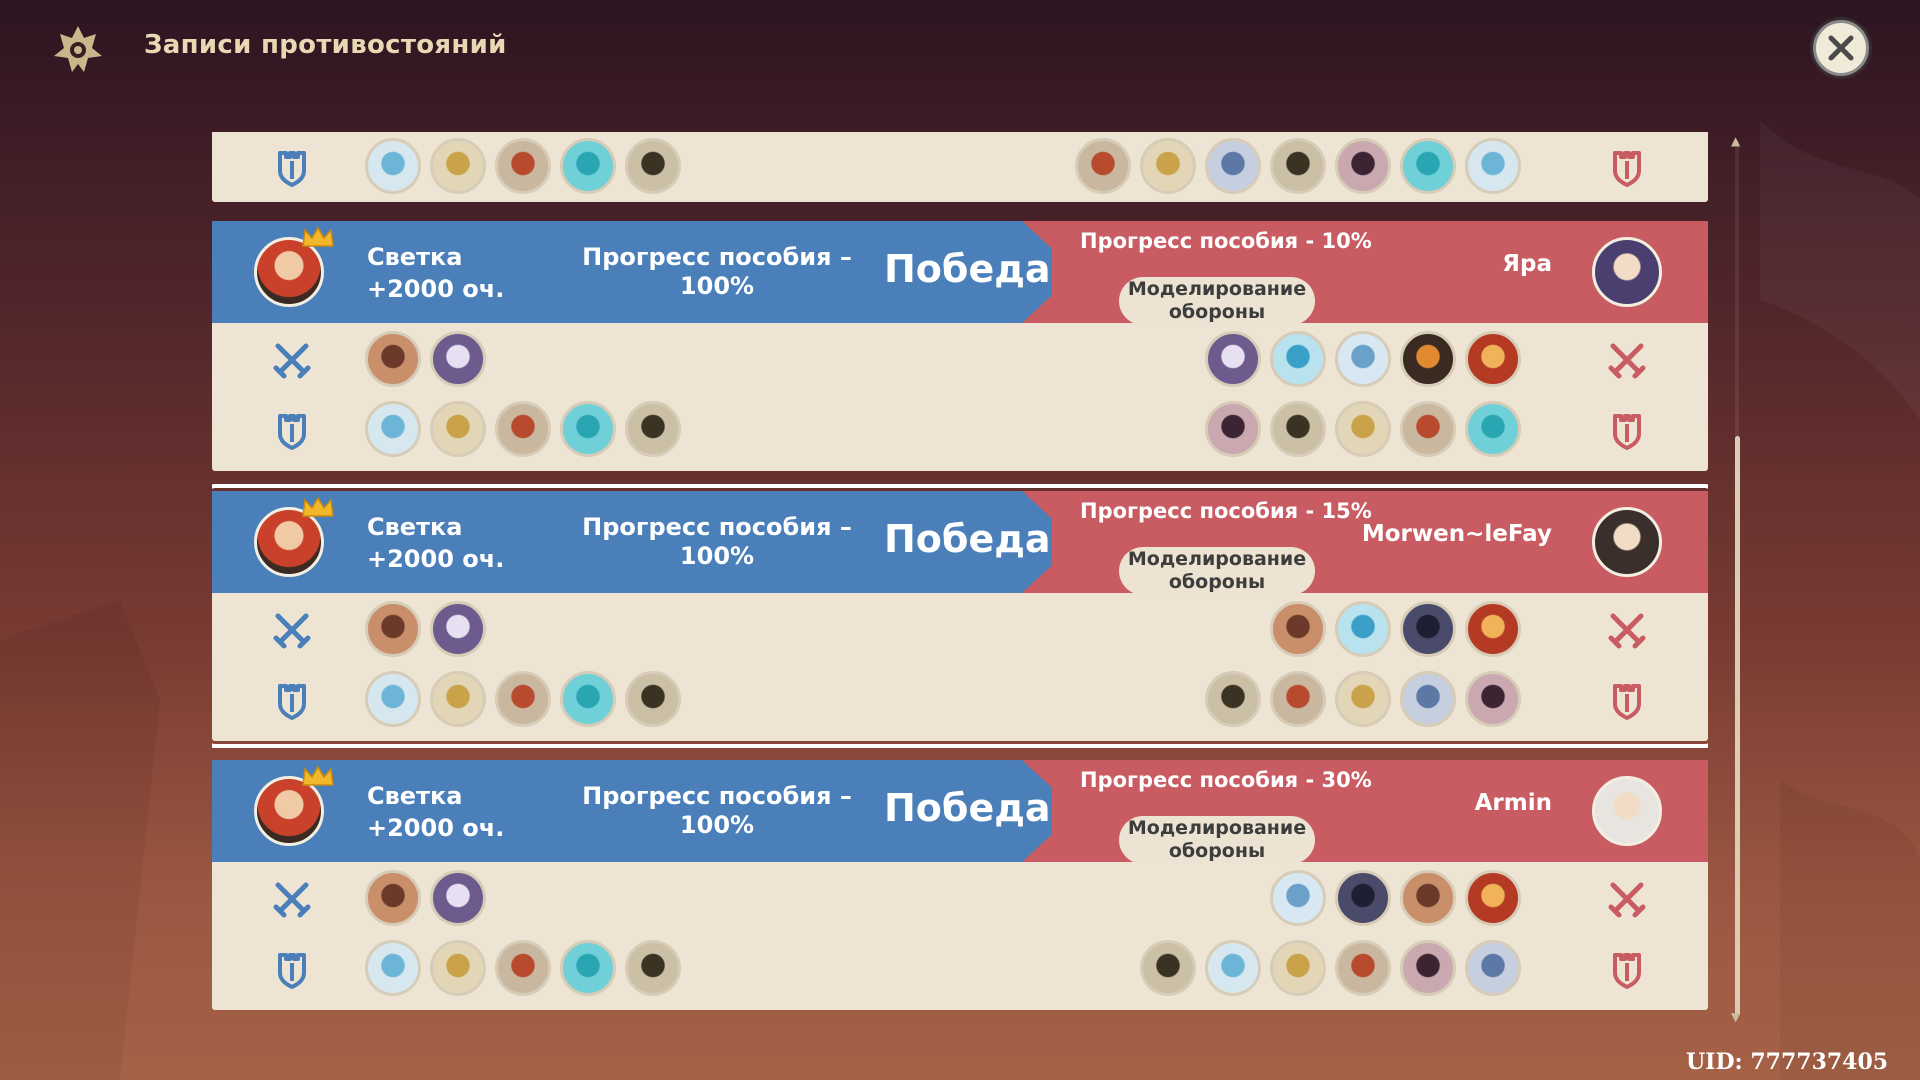 The image size is (1920, 1080). I want to click on page-title: Записи противостояний, so click(325, 45).